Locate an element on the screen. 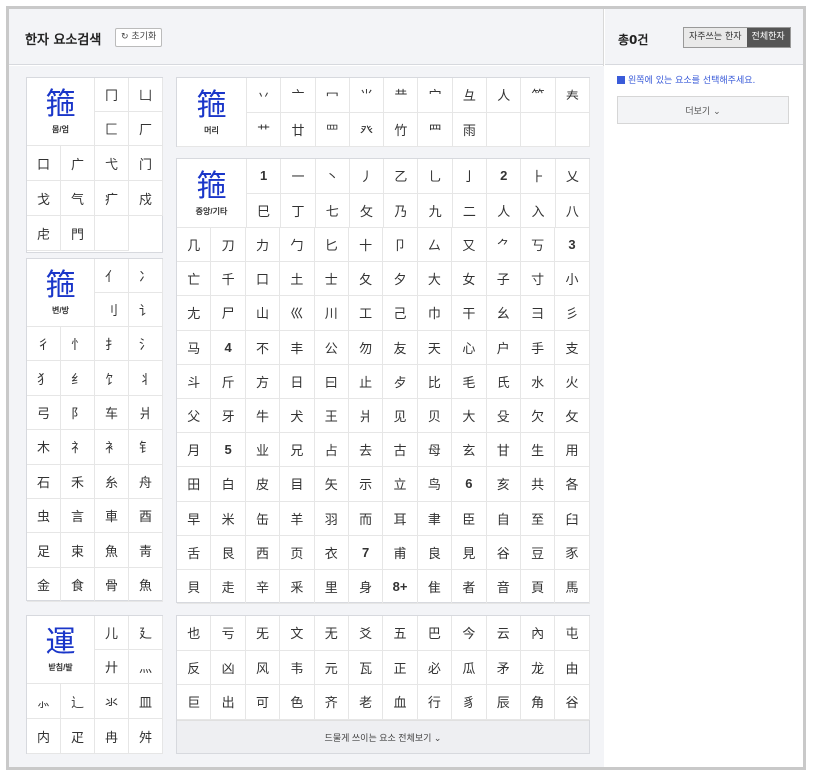 This screenshot has width=813, height=776. element-cell: 角 is located at coordinates (538, 702).